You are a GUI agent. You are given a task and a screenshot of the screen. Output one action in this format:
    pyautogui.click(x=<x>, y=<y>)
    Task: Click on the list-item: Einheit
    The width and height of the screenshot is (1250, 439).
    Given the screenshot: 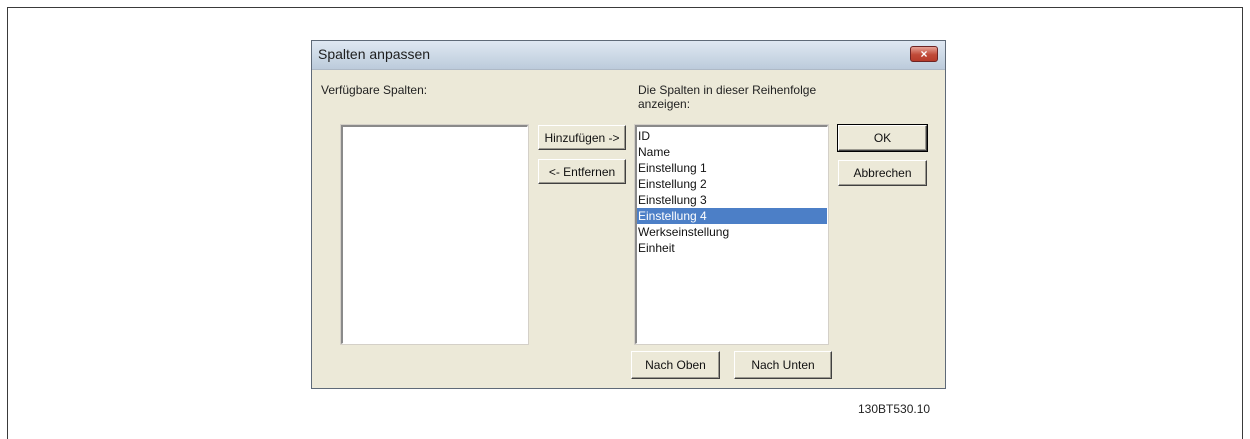 What is the action you would take?
    pyautogui.click(x=732, y=248)
    